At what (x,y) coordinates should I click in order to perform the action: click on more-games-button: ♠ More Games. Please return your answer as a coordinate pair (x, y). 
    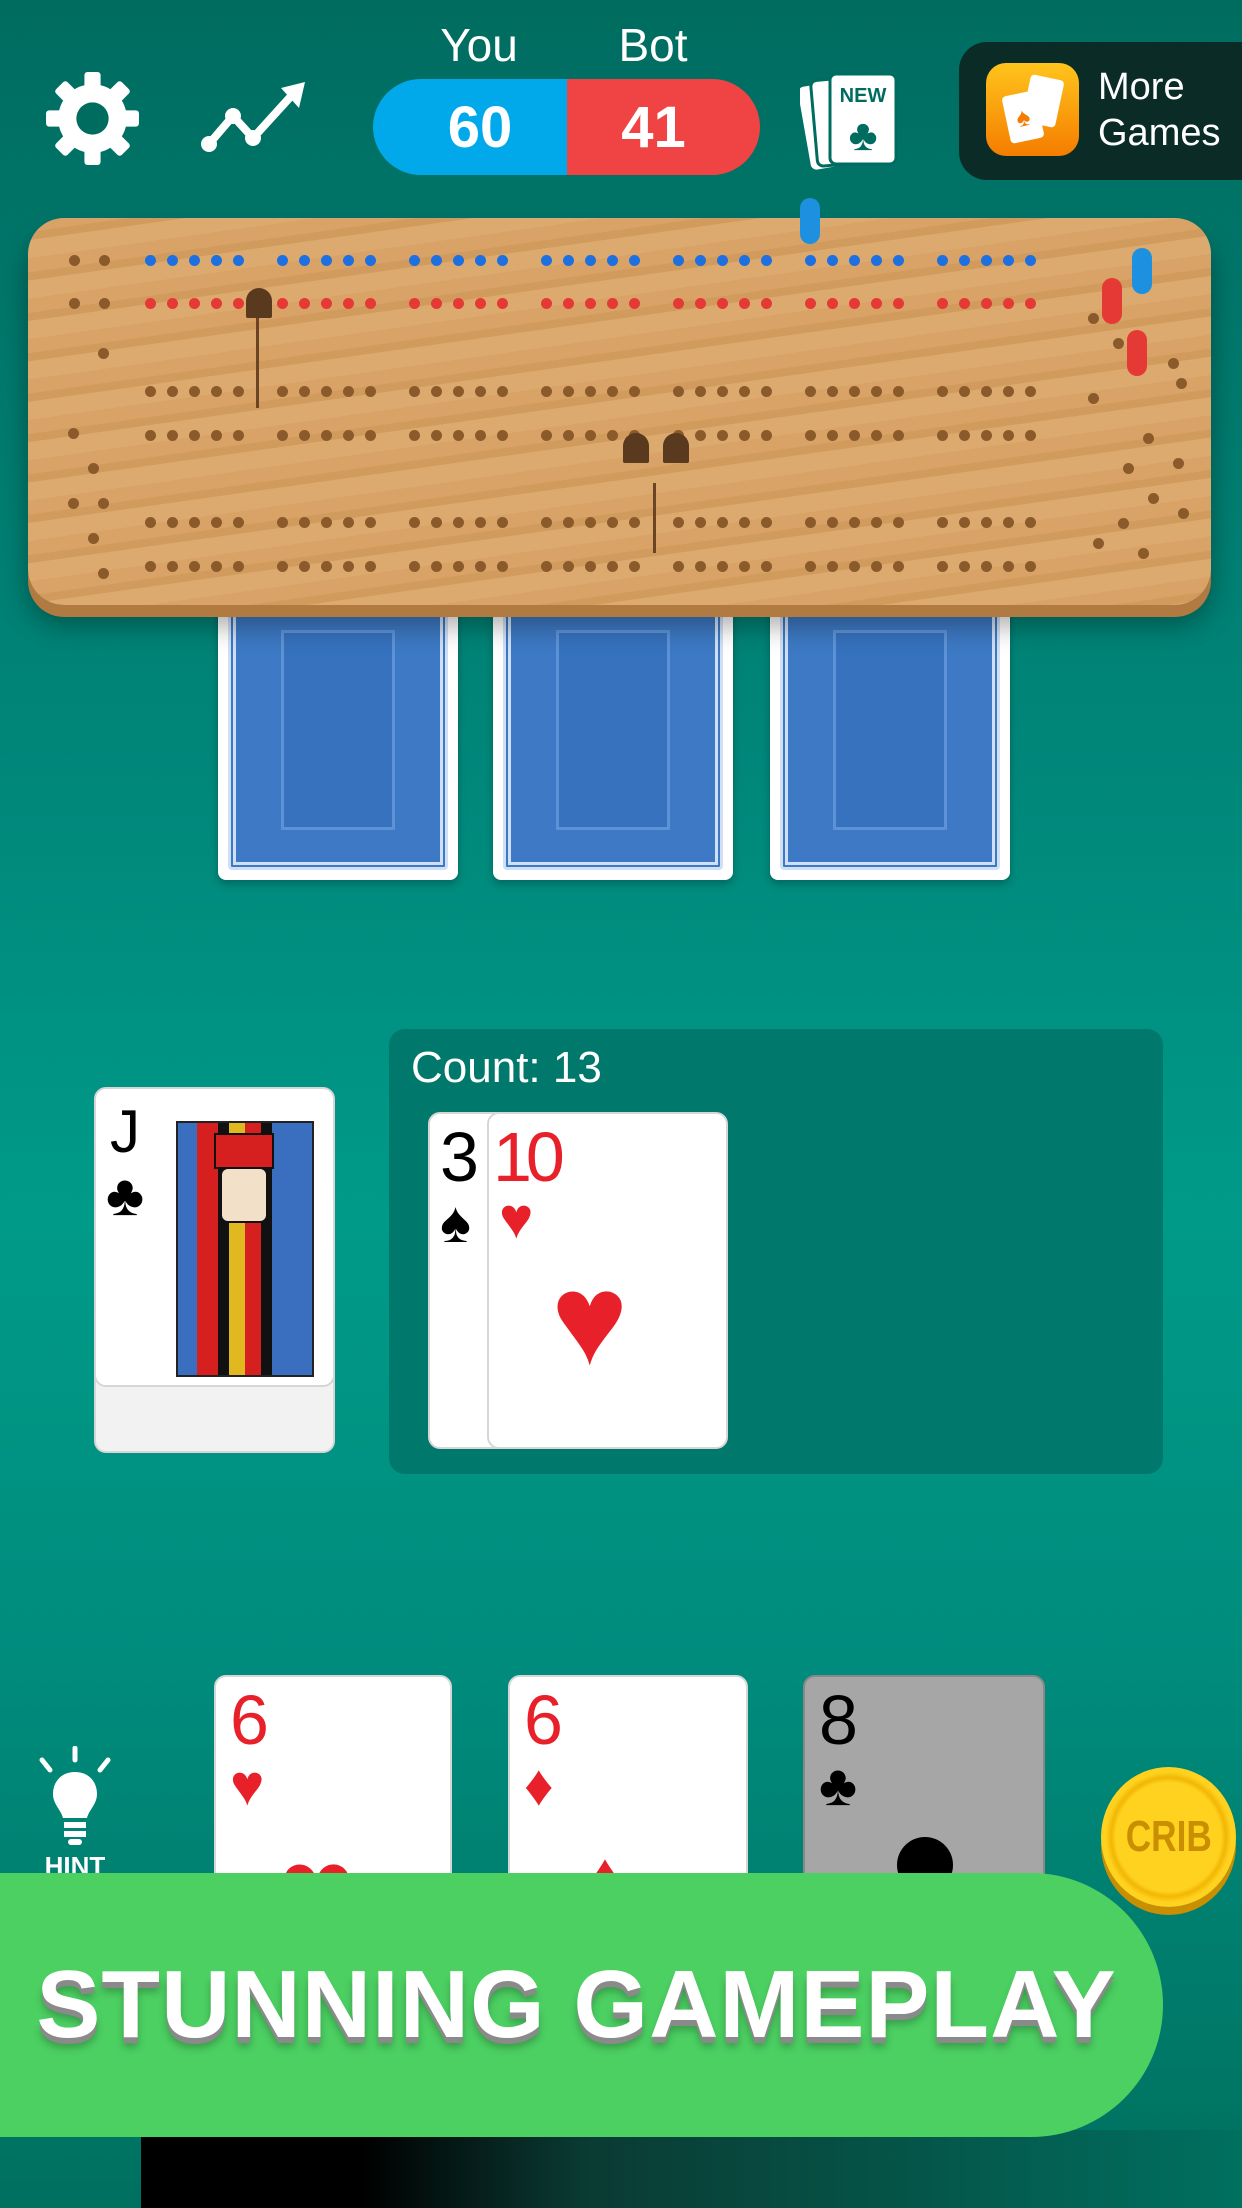
    Looking at the image, I should click on (1100, 111).